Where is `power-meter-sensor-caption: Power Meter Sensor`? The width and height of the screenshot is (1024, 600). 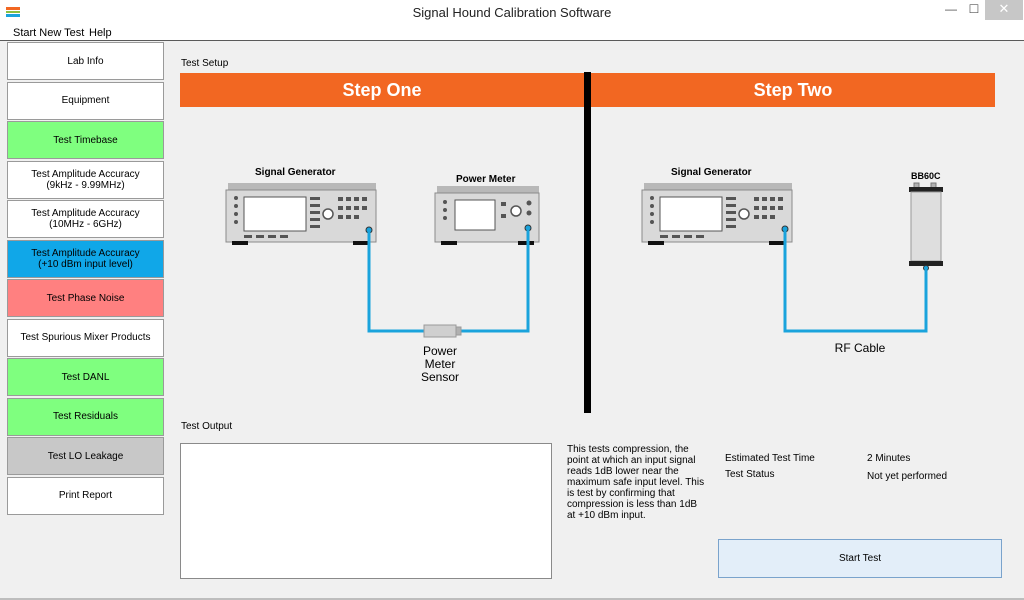 power-meter-sensor-caption: Power Meter Sensor is located at coordinates (440, 364).